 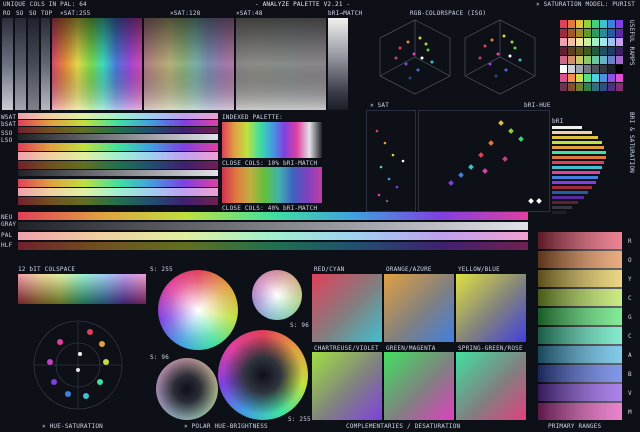 What do you see at coordinates (630, 374) in the screenshot?
I see `ramp-letter-7: B` at bounding box center [630, 374].